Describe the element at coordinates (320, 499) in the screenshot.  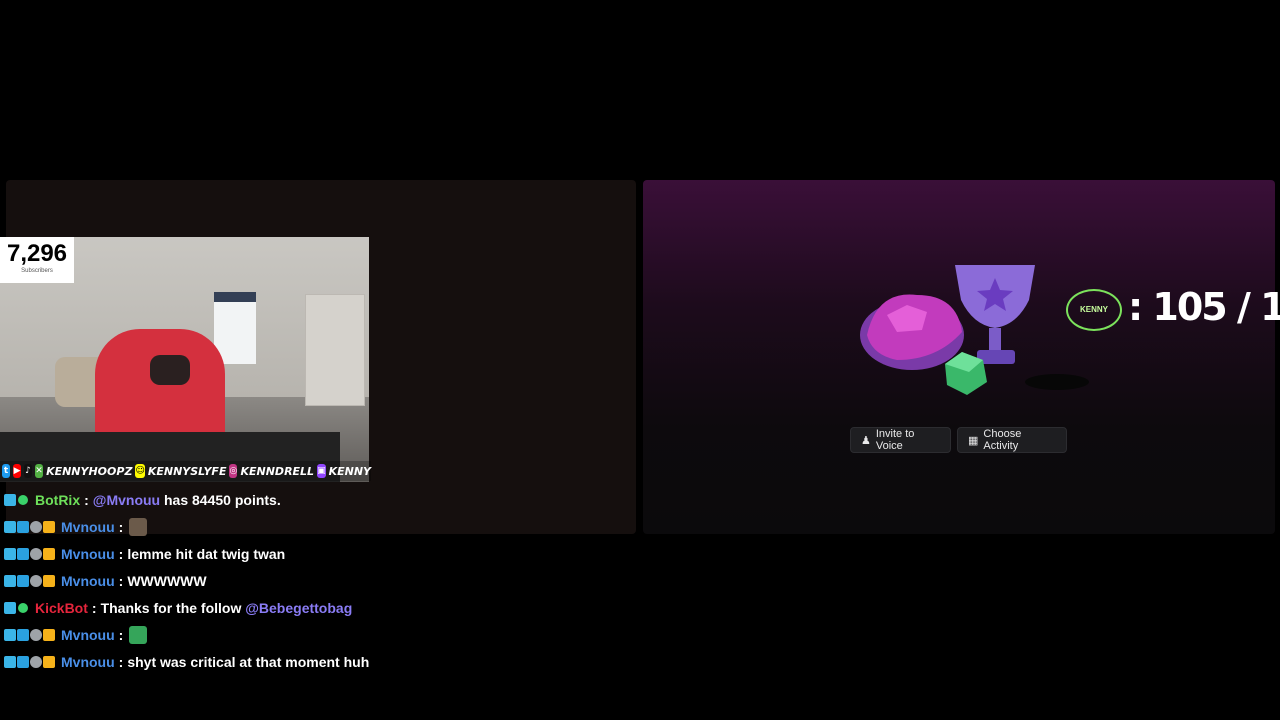
I see `chat-message: BotRix : @Mvnouu has 84450 points.` at that location.